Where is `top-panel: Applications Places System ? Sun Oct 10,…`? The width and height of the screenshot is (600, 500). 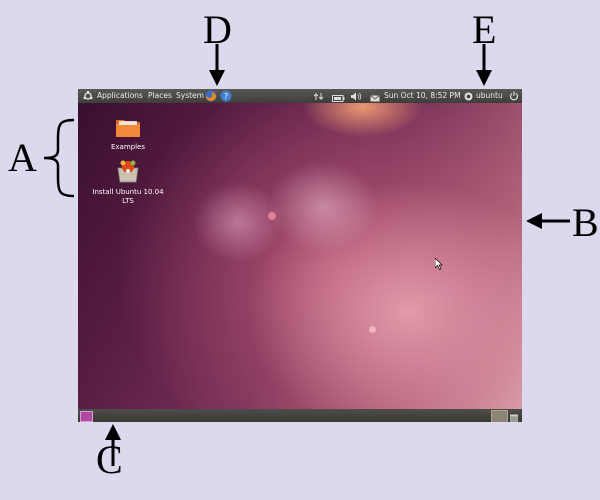 top-panel: Applications Places System ? Sun Oct 10,… is located at coordinates (300, 96).